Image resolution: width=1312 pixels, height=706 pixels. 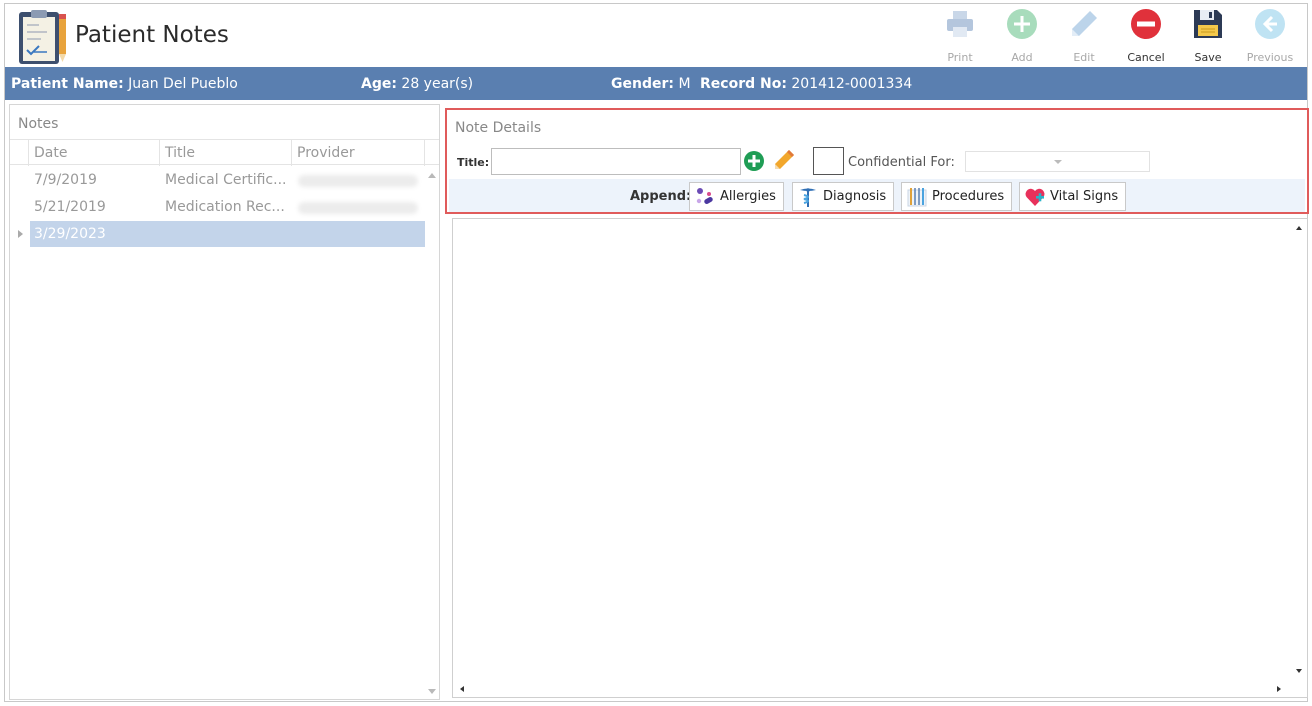 What do you see at coordinates (224, 152) in the screenshot?
I see `notes-grid-header: Date Title Provider` at bounding box center [224, 152].